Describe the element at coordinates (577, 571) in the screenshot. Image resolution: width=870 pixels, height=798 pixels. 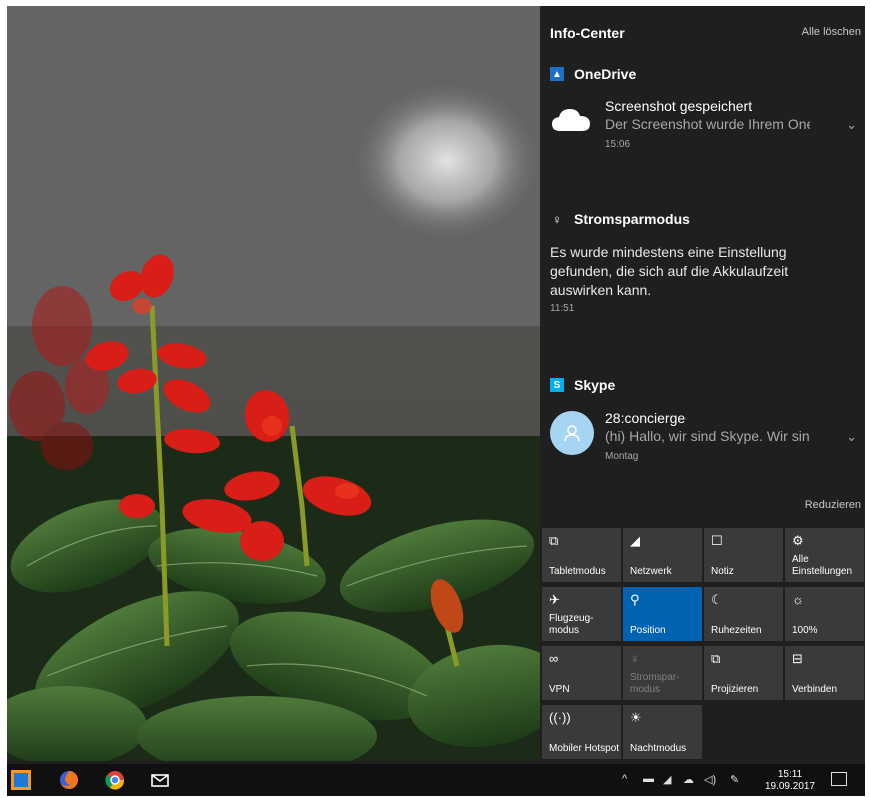
I see `quick-action-label: Tabletmodus` at that location.